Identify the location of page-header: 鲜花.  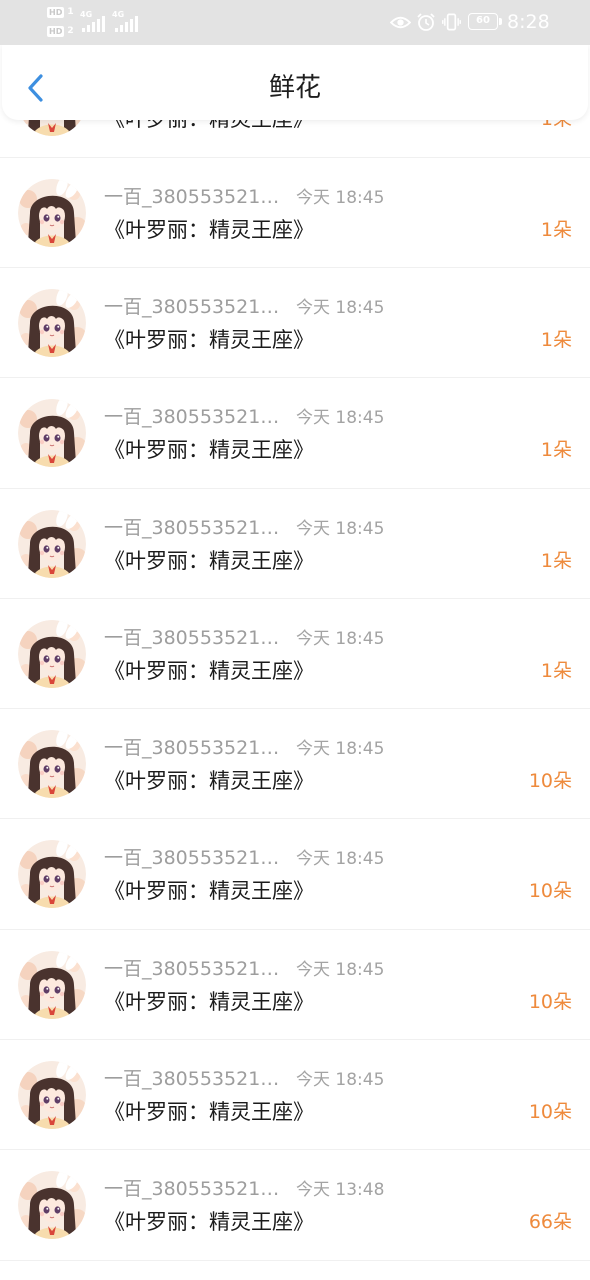
(295, 82).